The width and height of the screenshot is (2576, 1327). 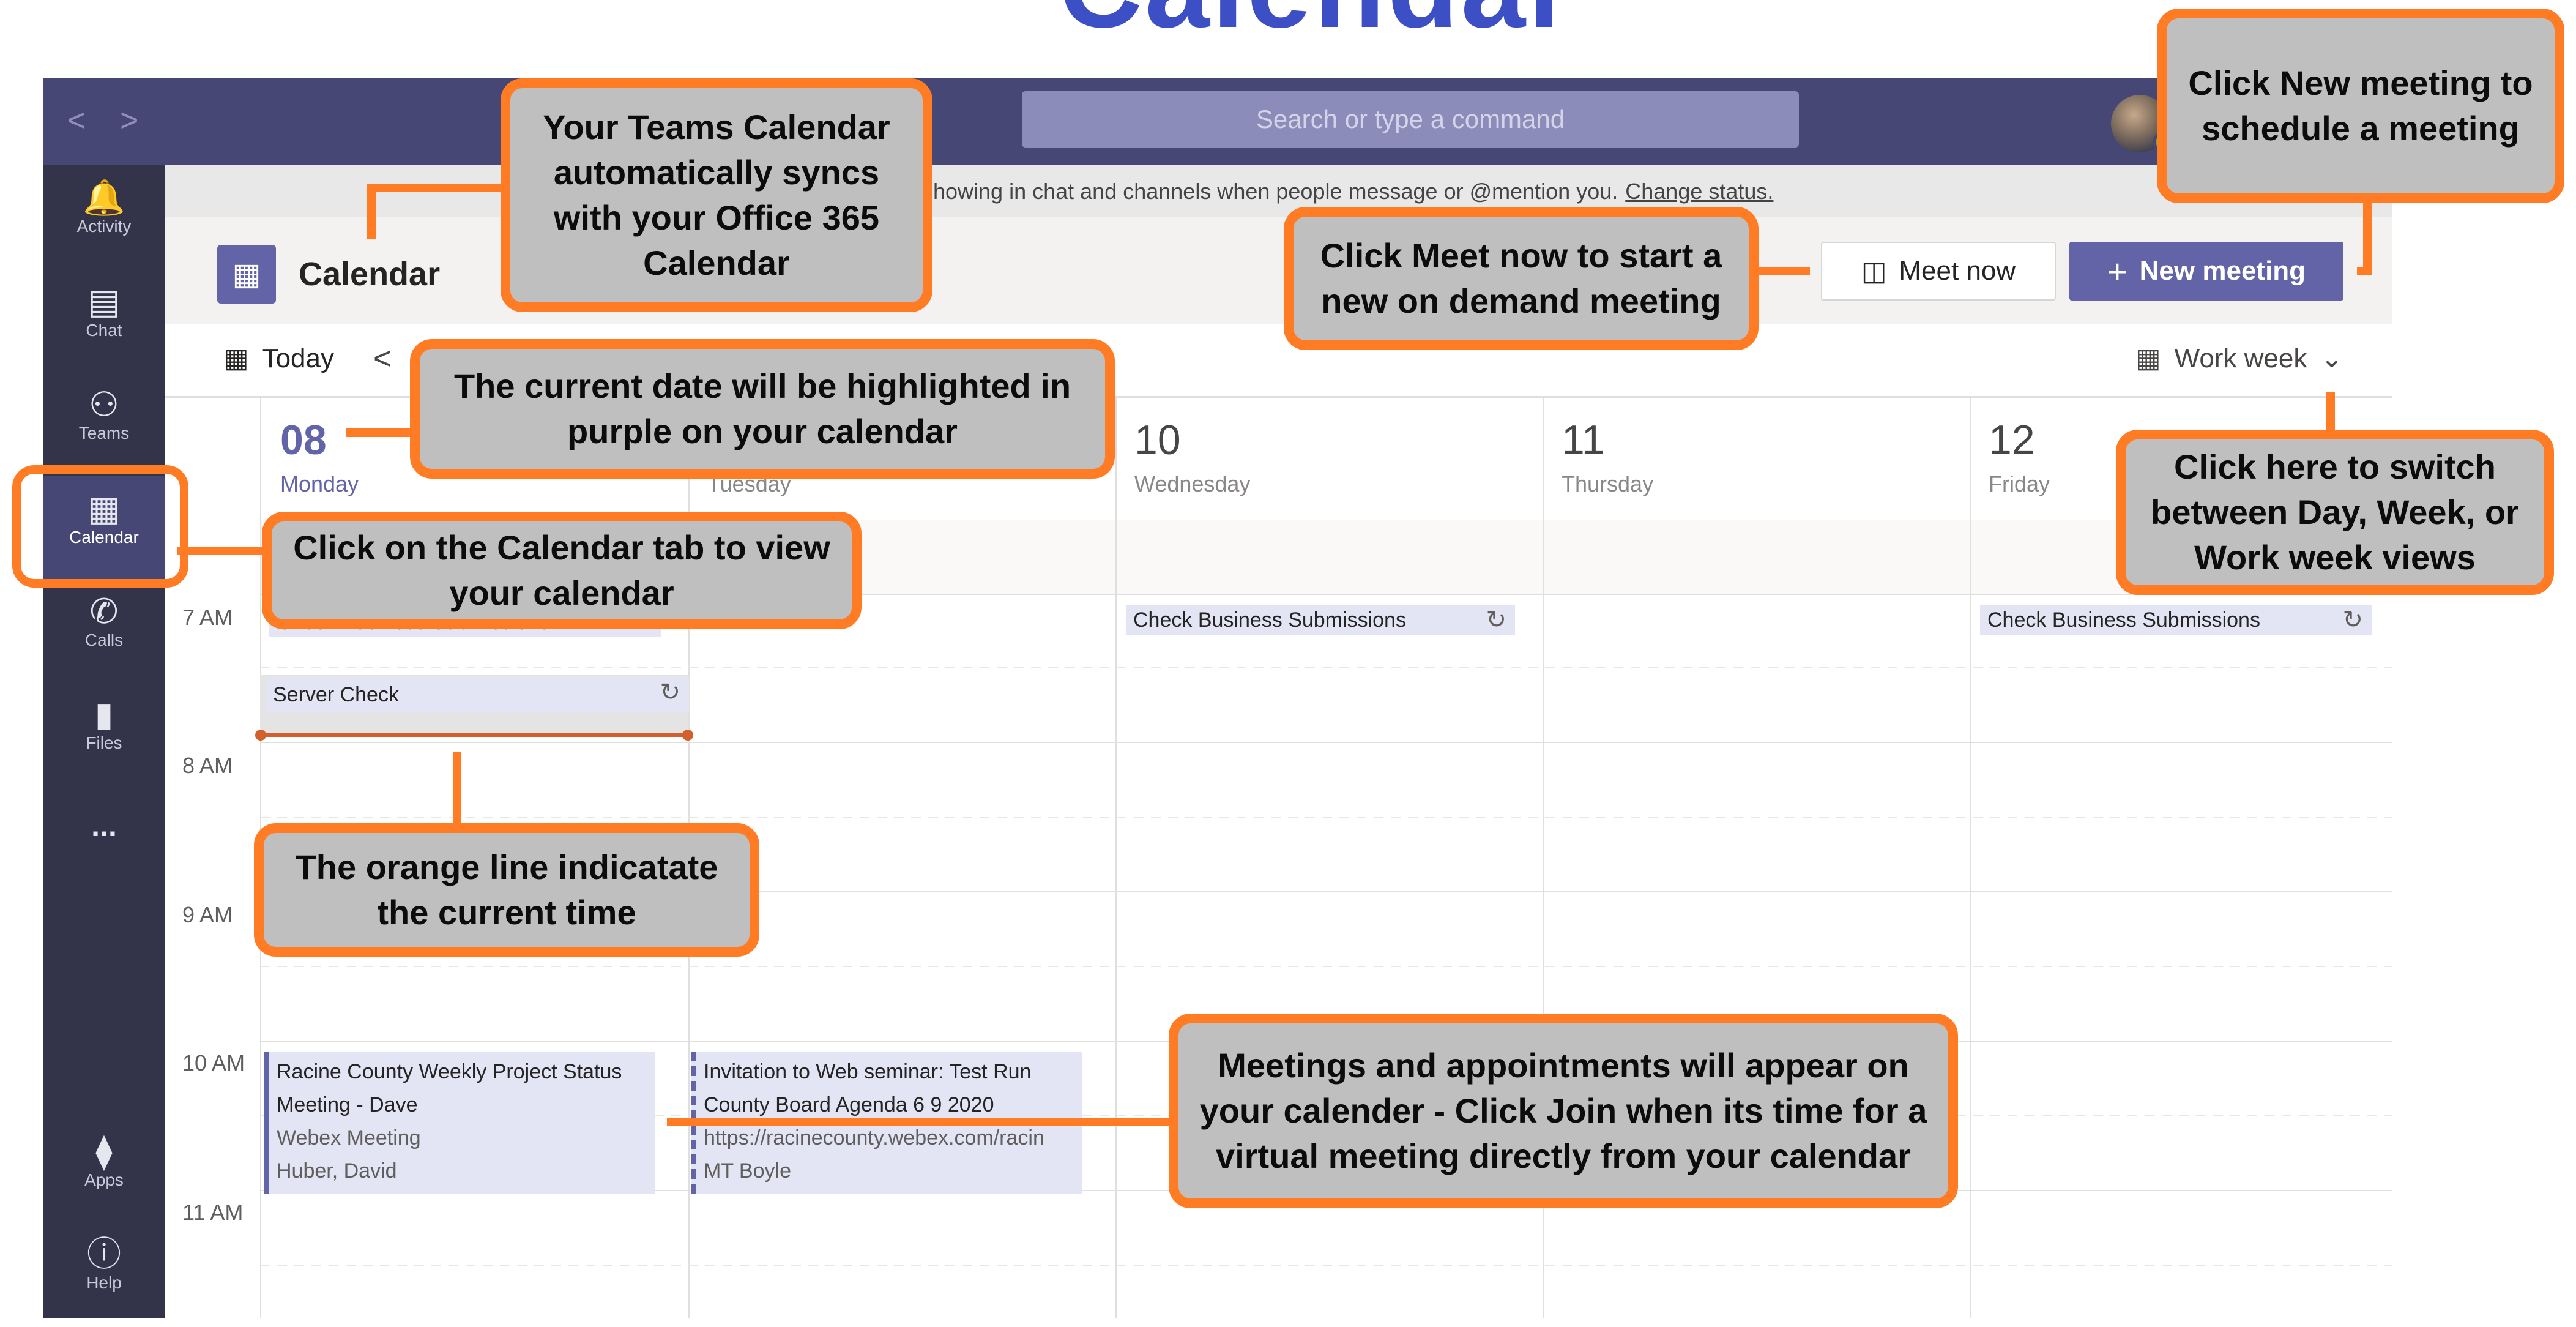 I want to click on meet-now-label: Meet now, so click(x=1957, y=271).